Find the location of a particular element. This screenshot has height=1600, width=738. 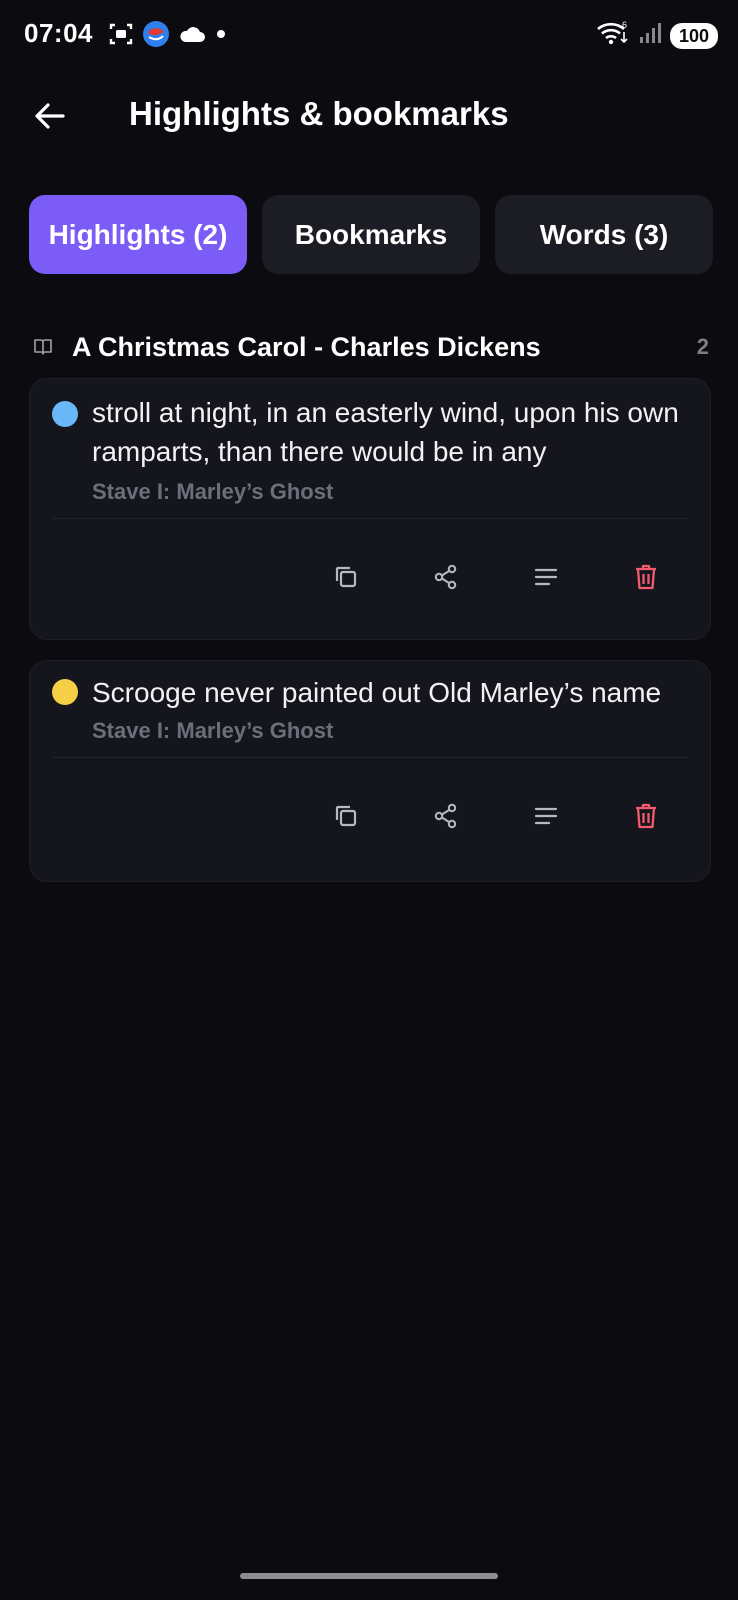

status-icons-left is located at coordinates (168, 36).